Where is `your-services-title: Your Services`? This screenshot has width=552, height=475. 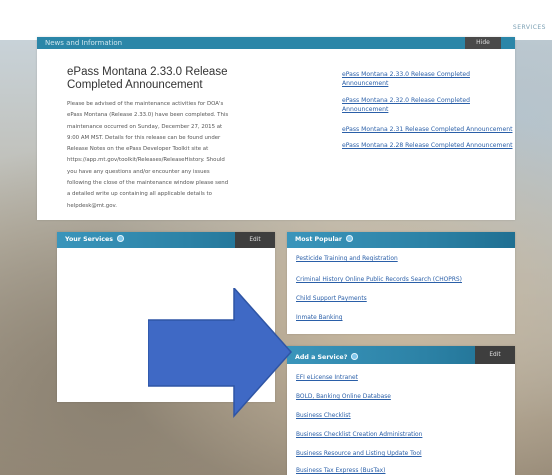
your-services-title: Your Services is located at coordinates (95, 240).